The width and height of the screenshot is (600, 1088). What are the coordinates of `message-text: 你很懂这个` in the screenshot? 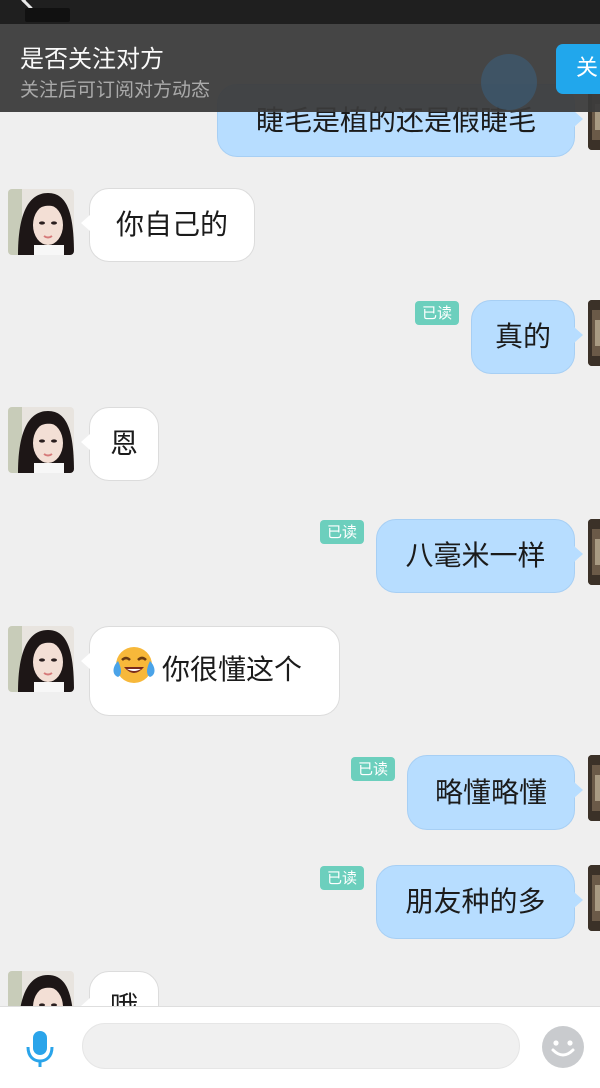 It's located at (232, 669).